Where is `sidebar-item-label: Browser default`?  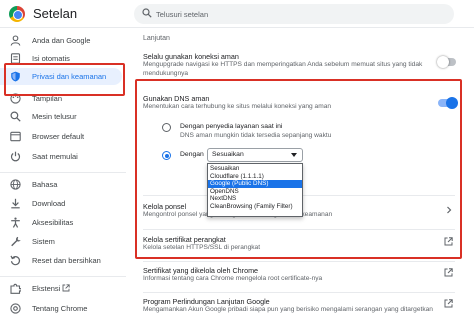 sidebar-item-label: Browser default is located at coordinates (58, 136).